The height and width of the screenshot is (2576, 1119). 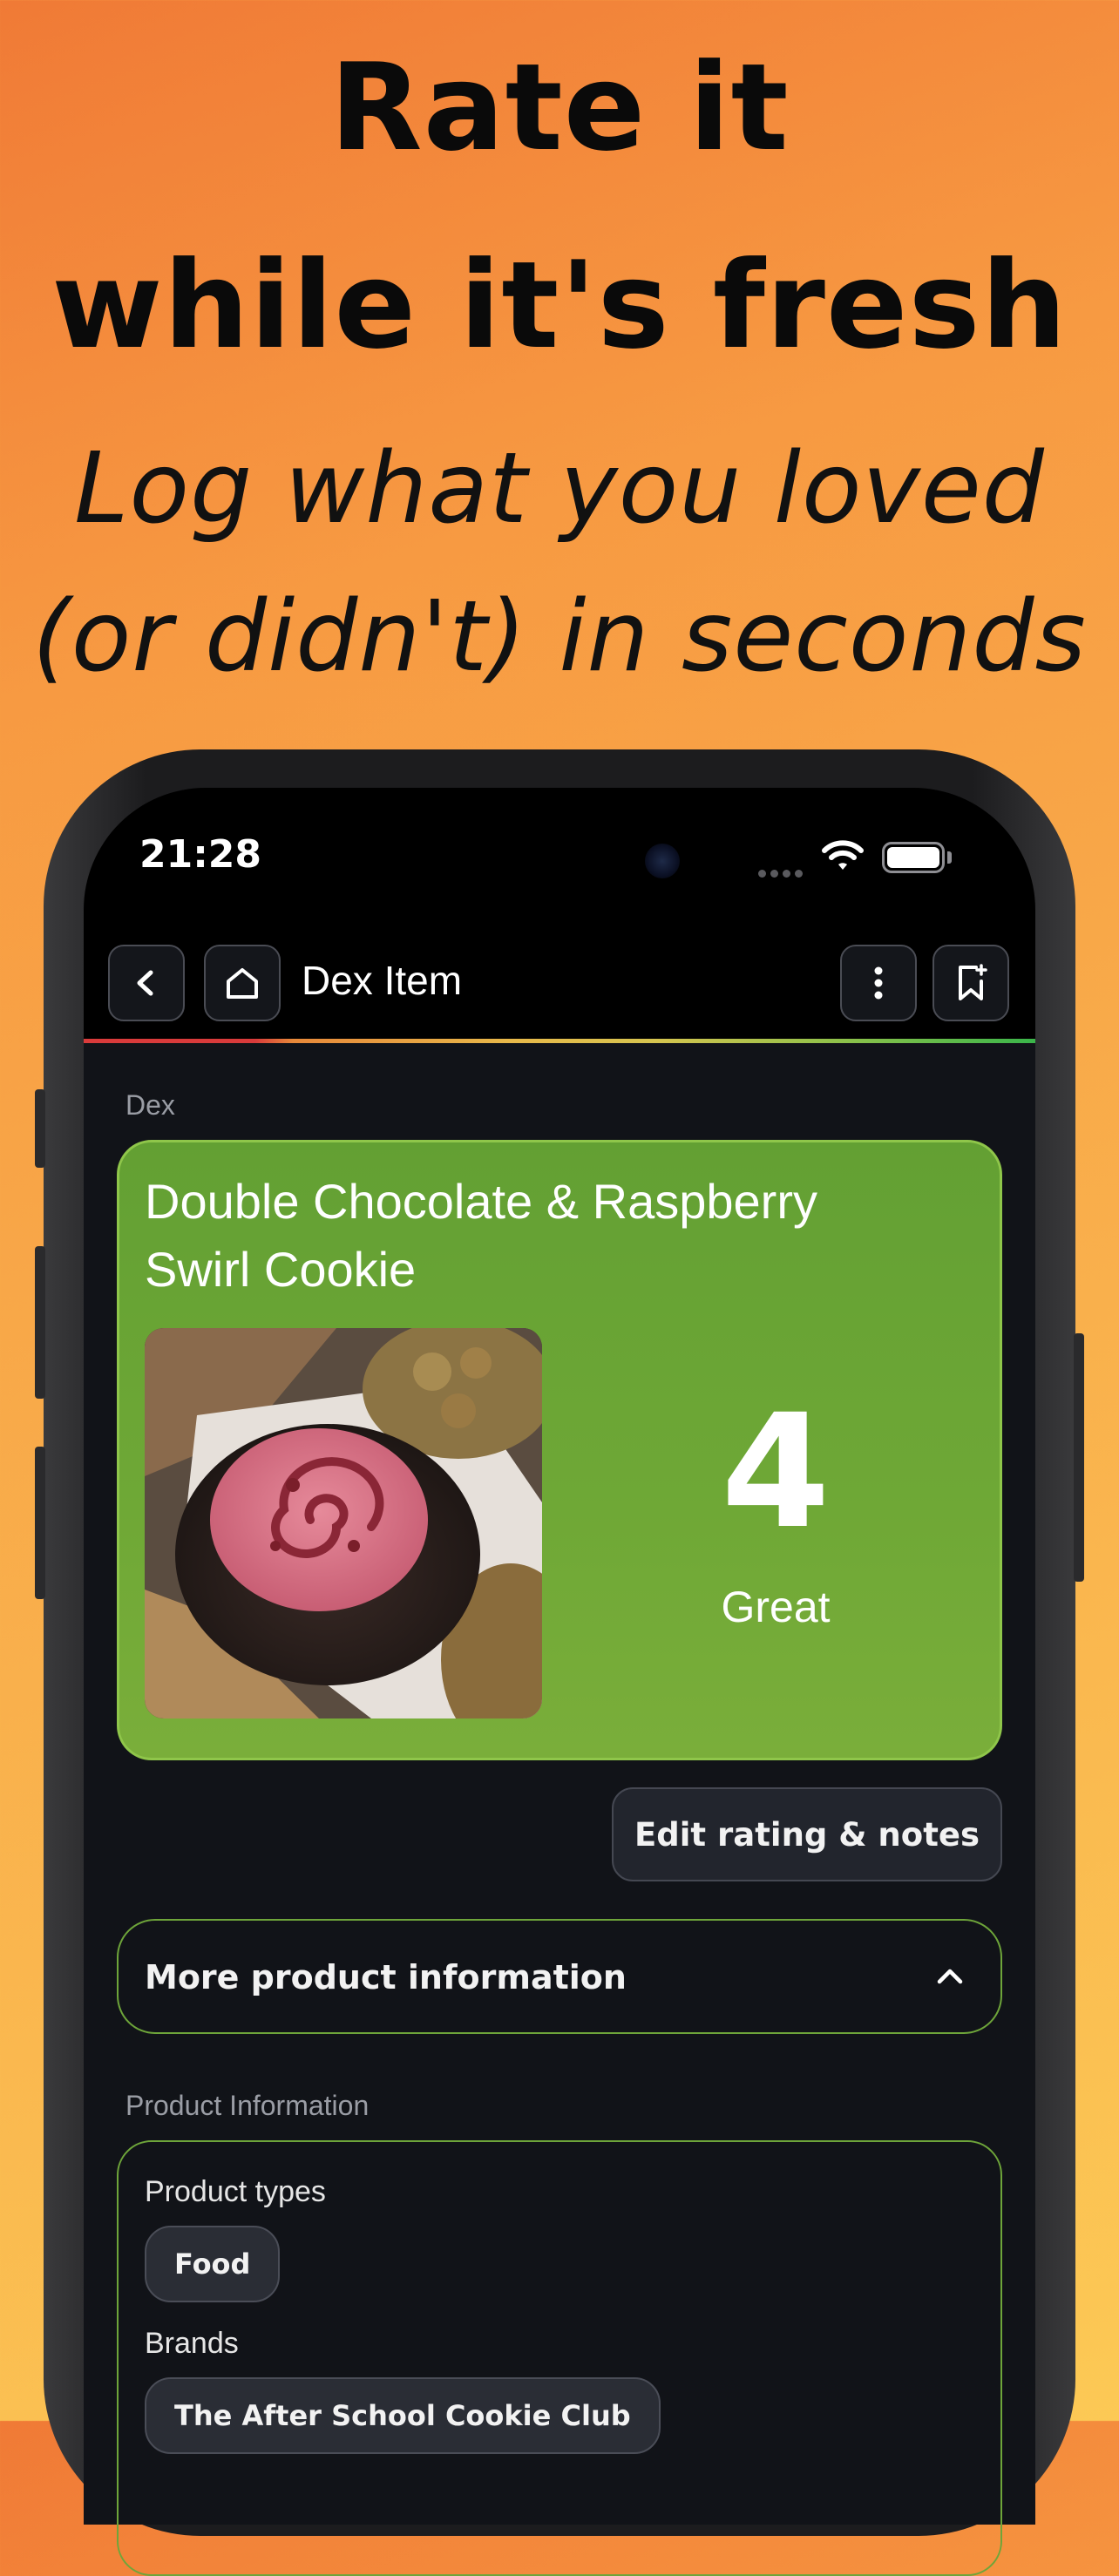 I want to click on item-photo, so click(x=344, y=1523).